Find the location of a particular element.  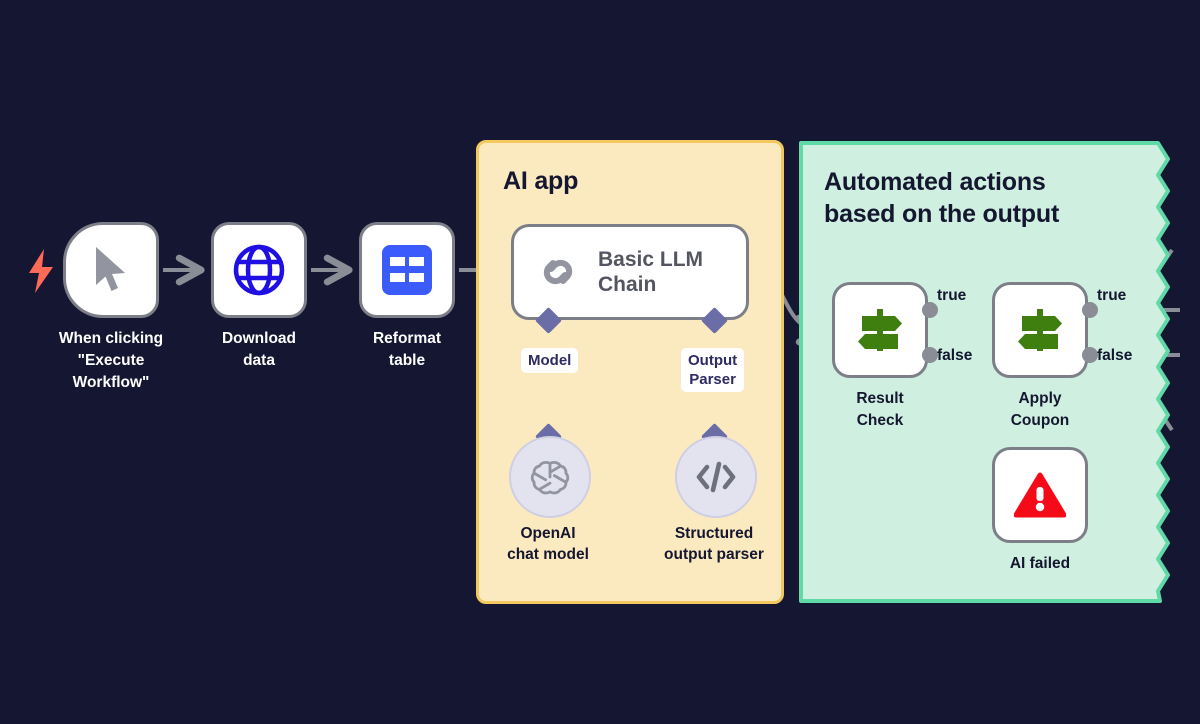

port-result-check-true is located at coordinates (930, 310).